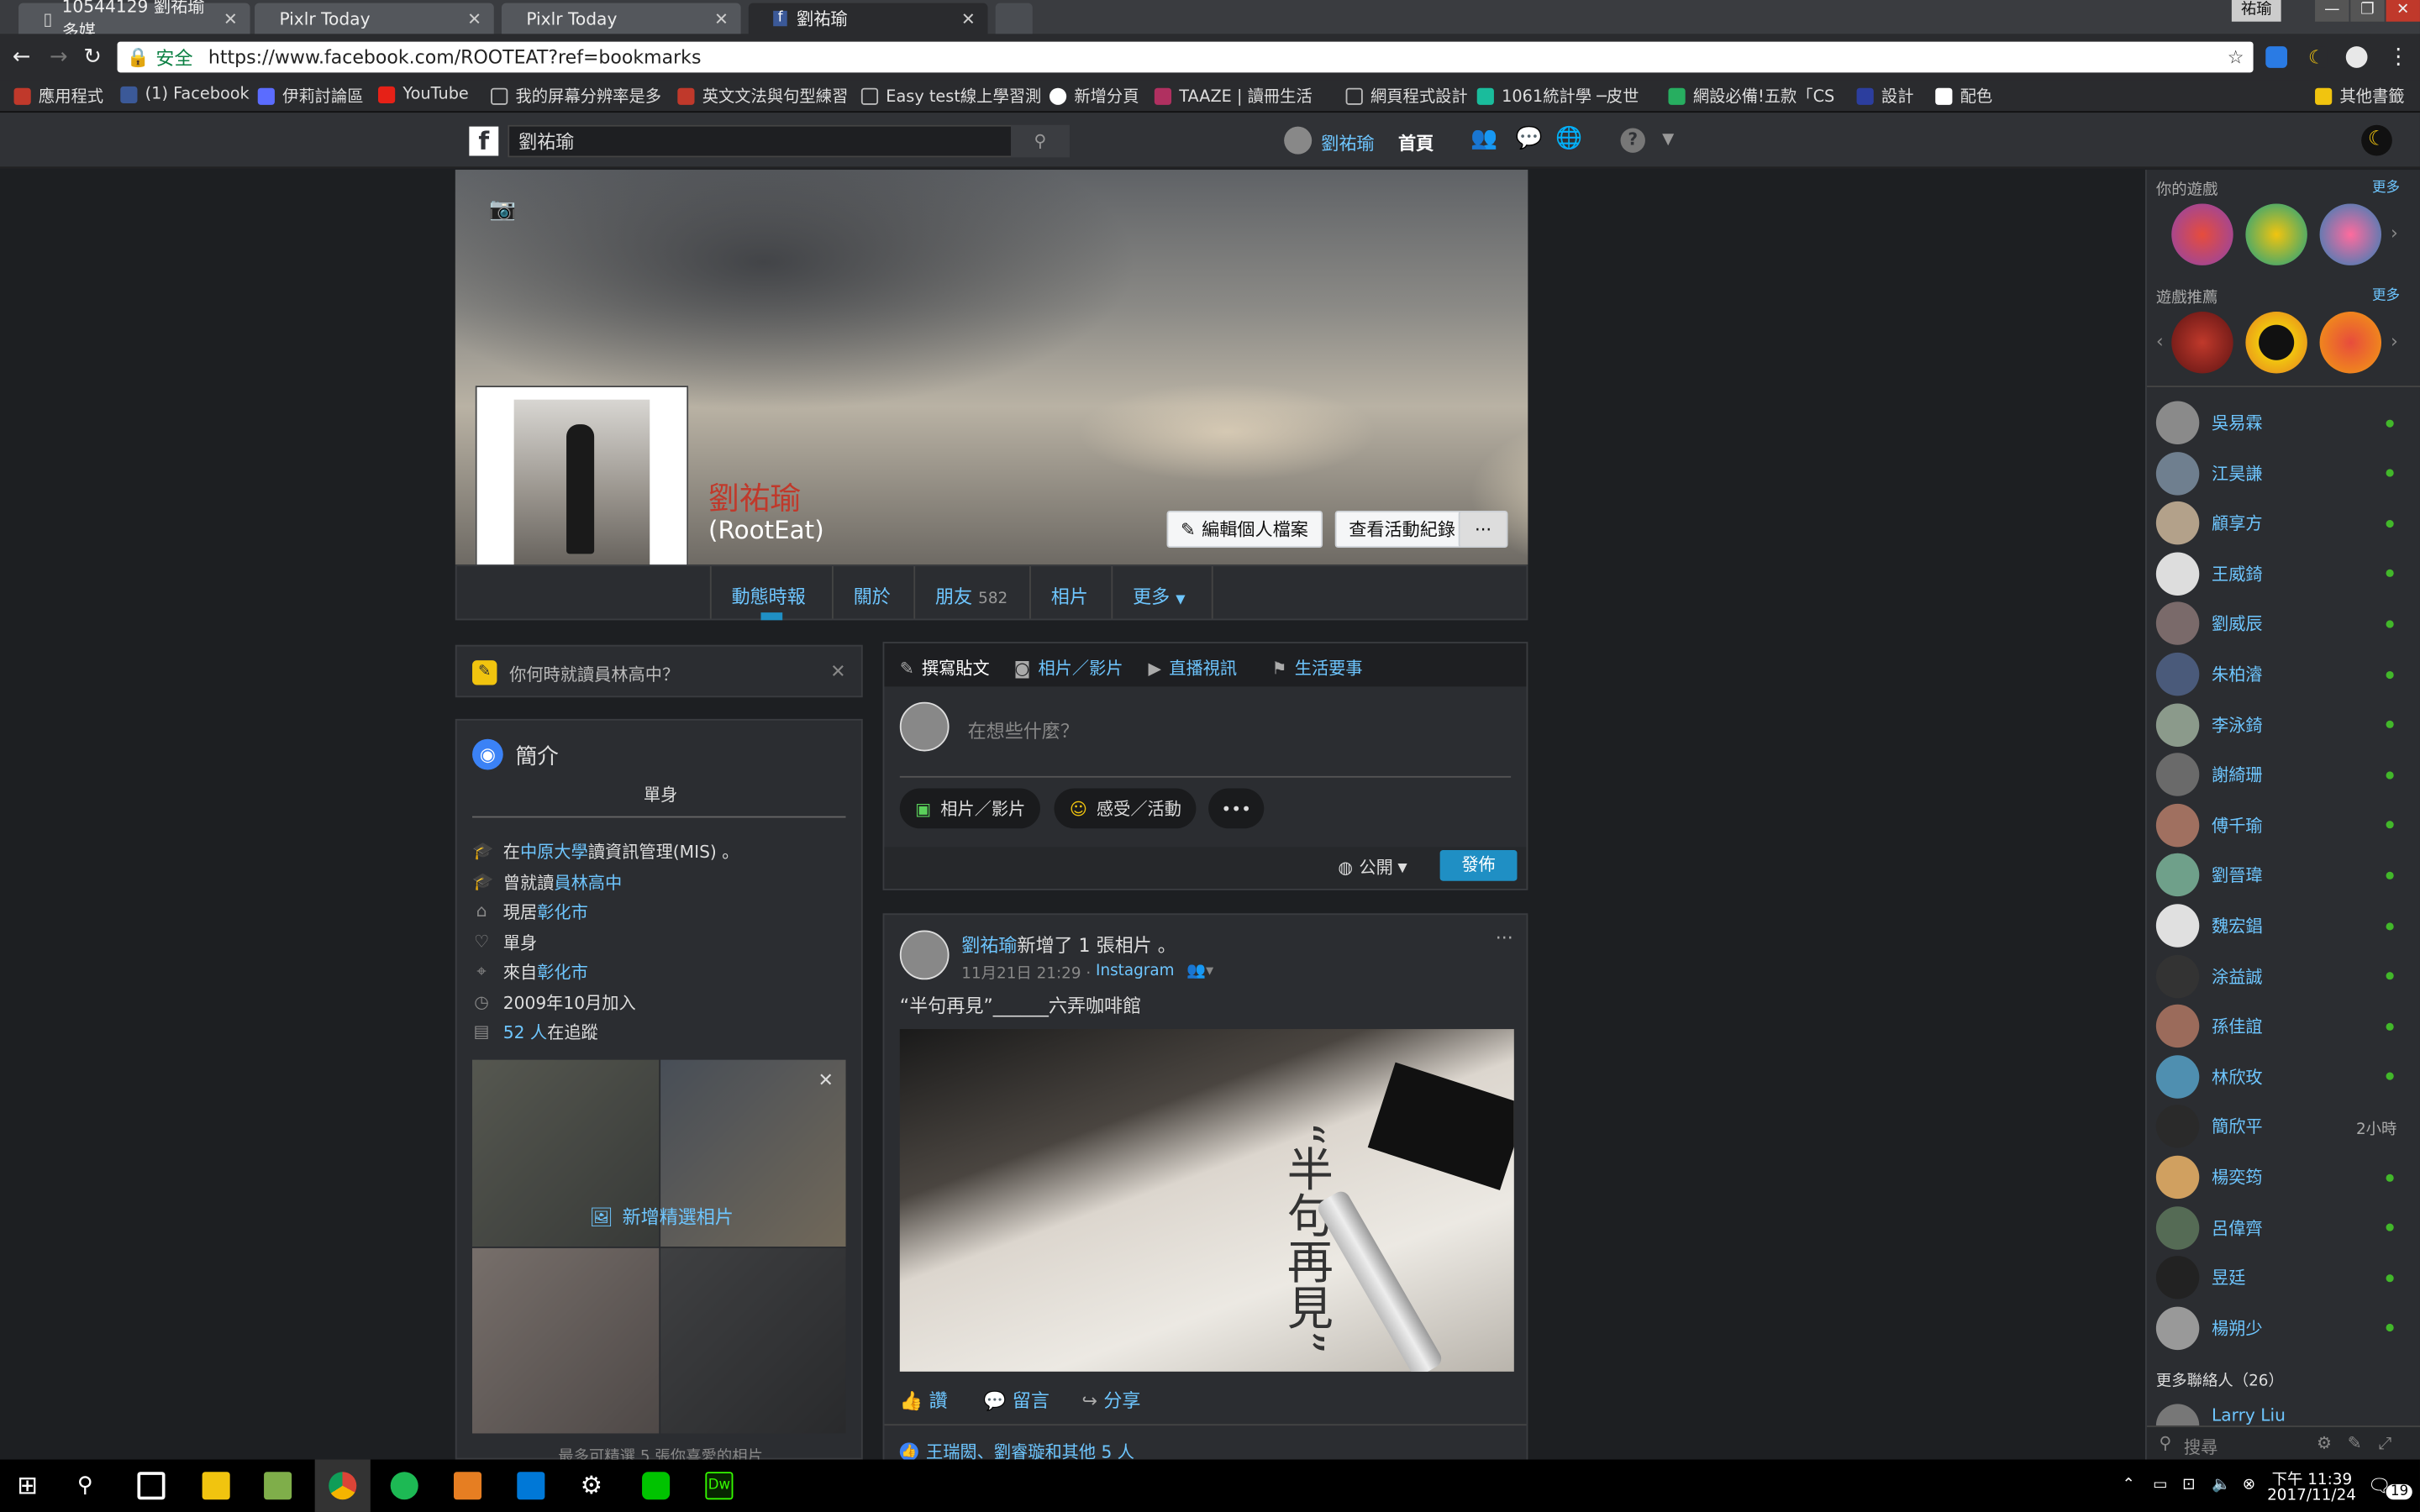  I want to click on menu-icon: ⋮, so click(2398, 57).